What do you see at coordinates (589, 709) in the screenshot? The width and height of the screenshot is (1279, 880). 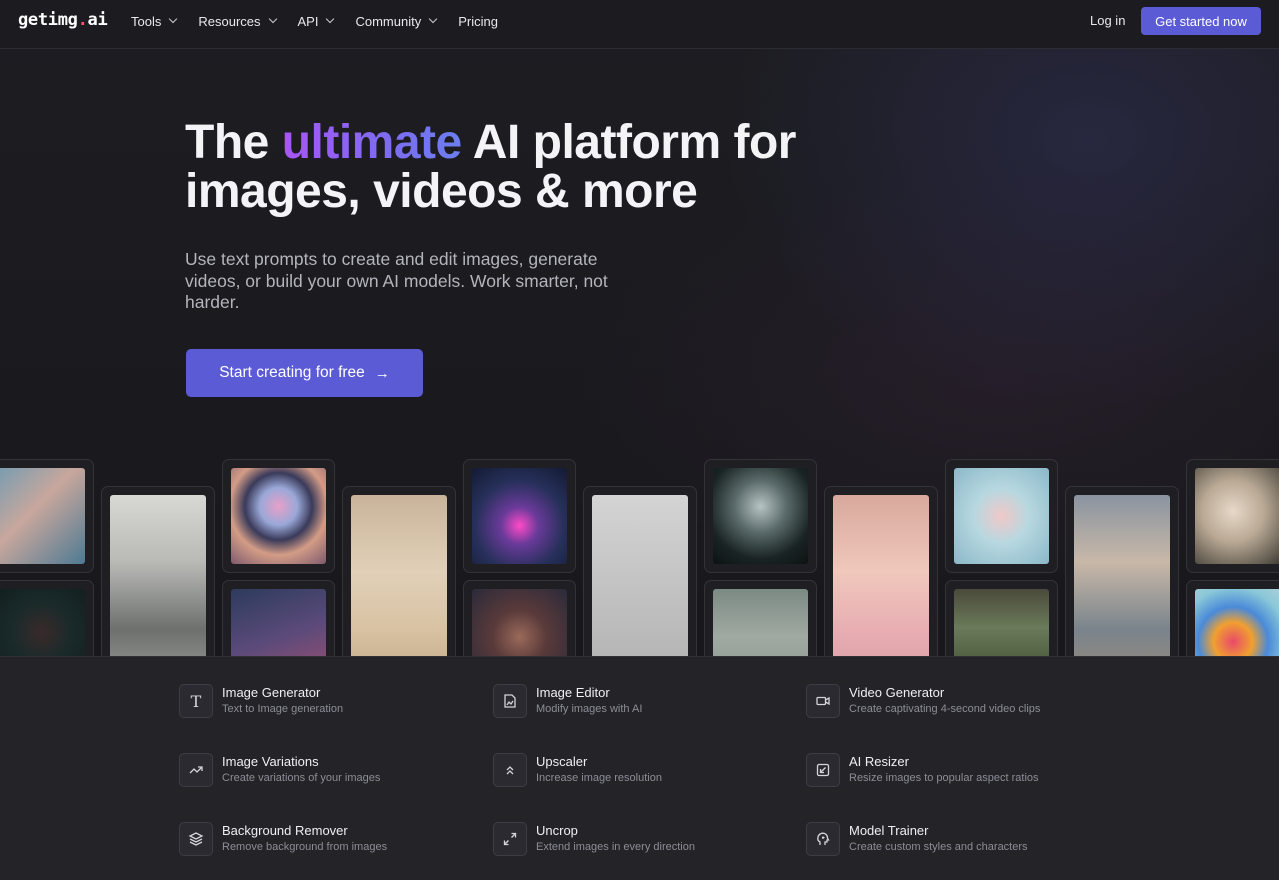 I see `tool-desc: Modify images with AI` at bounding box center [589, 709].